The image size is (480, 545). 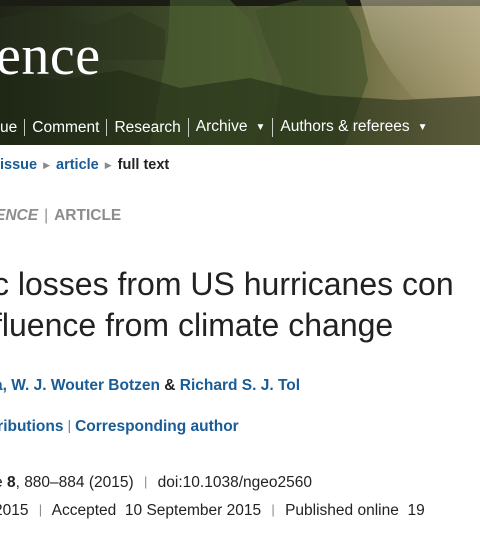 I want to click on doi-text: doi:10.1038/ngeo2560, so click(x=234, y=482).